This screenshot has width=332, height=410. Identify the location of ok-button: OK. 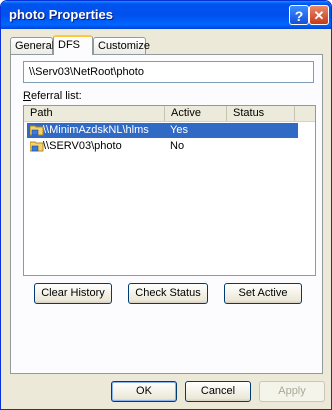
(144, 391).